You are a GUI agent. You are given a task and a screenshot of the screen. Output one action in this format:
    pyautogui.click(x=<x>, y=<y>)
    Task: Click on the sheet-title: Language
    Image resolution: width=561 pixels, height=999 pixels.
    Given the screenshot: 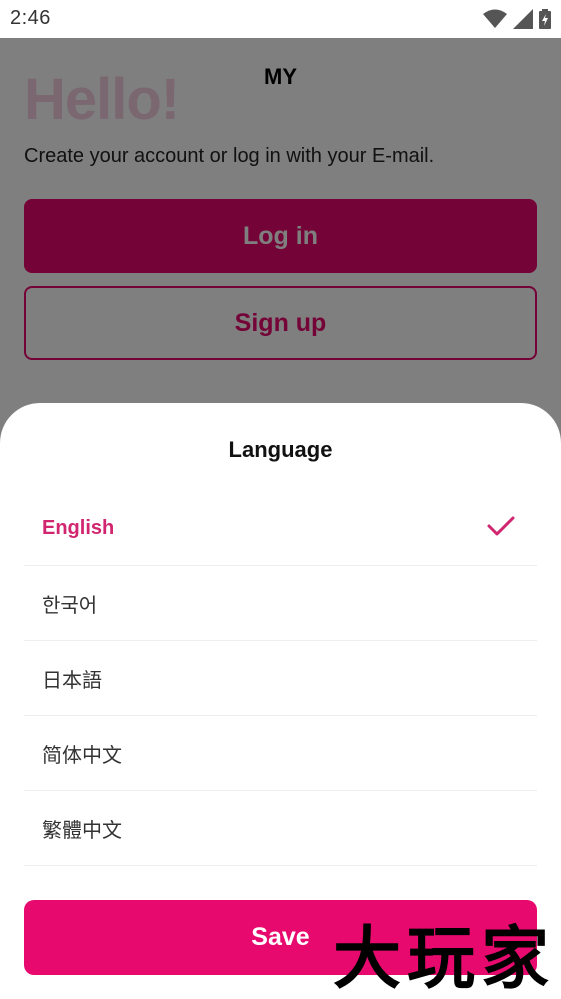 What is the action you would take?
    pyautogui.click(x=280, y=449)
    